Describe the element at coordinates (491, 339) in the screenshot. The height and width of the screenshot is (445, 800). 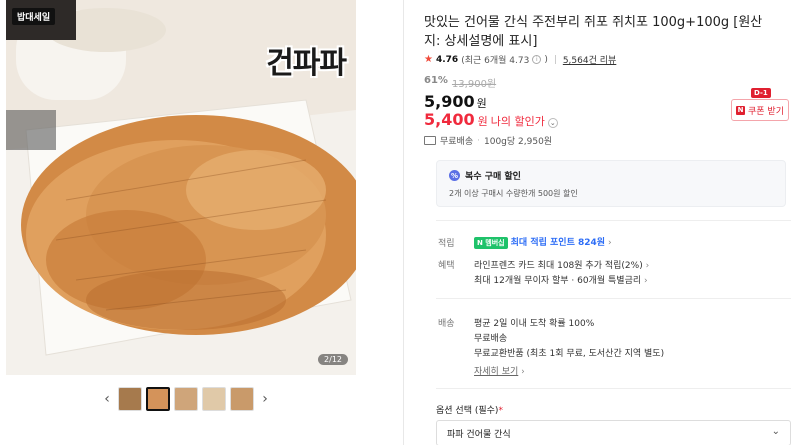
I see `delivery-line-2: 무료배송` at that location.